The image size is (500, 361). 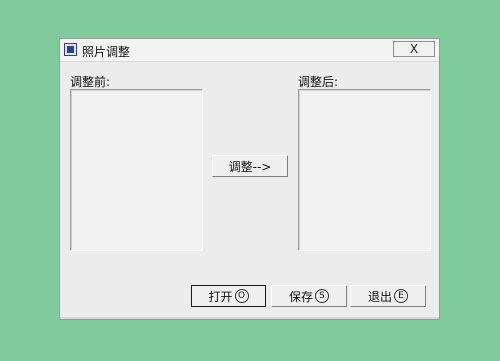 I want to click on exit-button: 退出 E, so click(x=388, y=296).